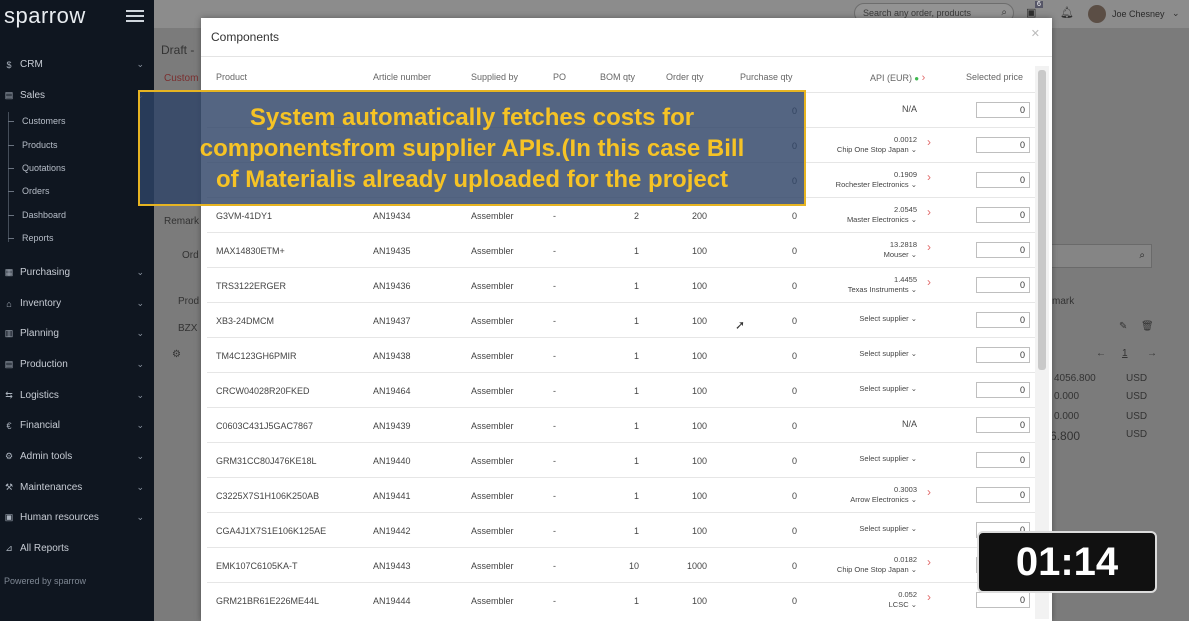  Describe the element at coordinates (77, 517) in the screenshot. I see `sidebar-item-human-resources: ▣ Human resources ⌄` at that location.